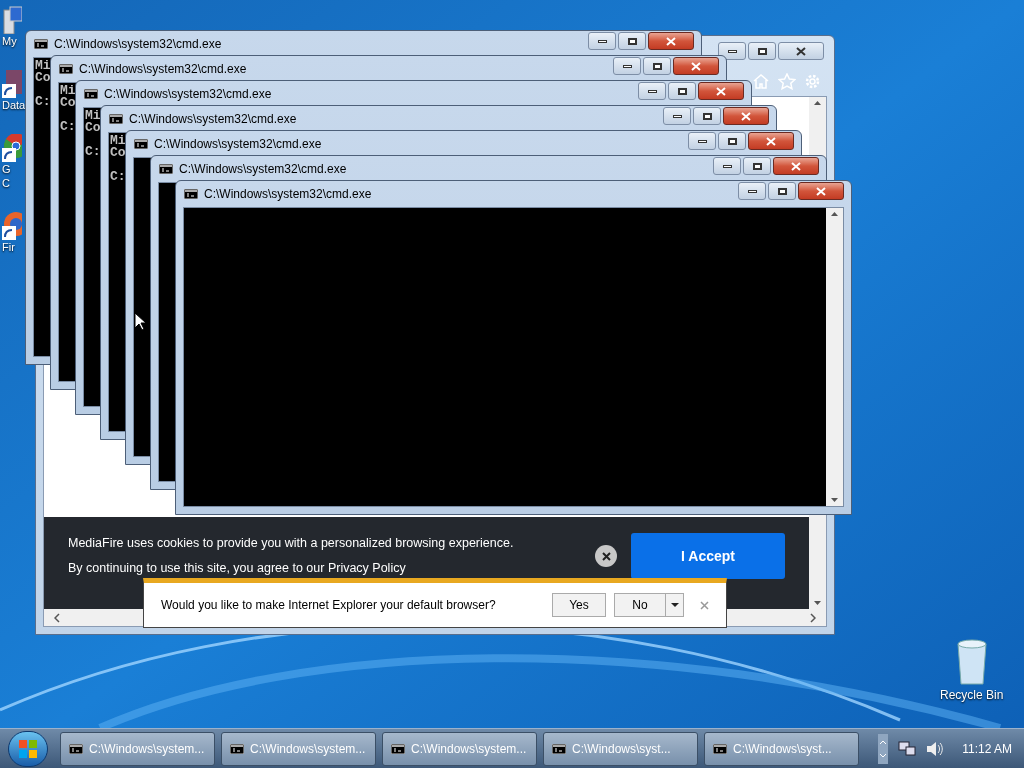  What do you see at coordinates (5, 183) in the screenshot?
I see `icon-label: C` at bounding box center [5, 183].